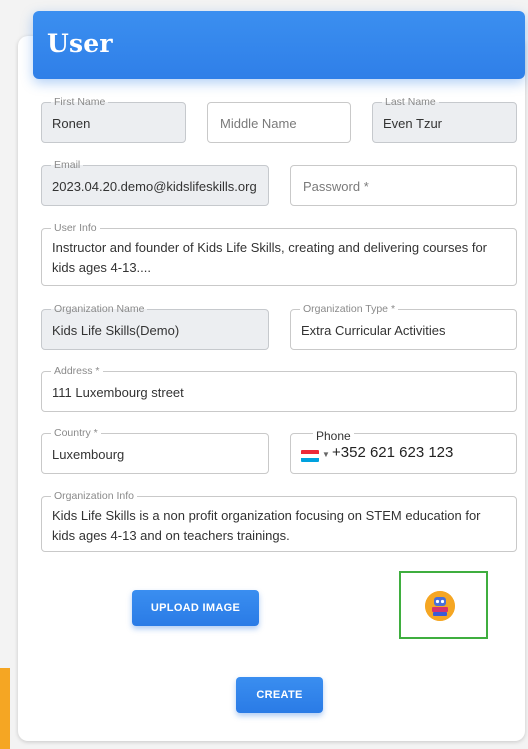 Image resolution: width=528 pixels, height=749 pixels. Describe the element at coordinates (336, 186) in the screenshot. I see `password-placeholder: Password *` at that location.